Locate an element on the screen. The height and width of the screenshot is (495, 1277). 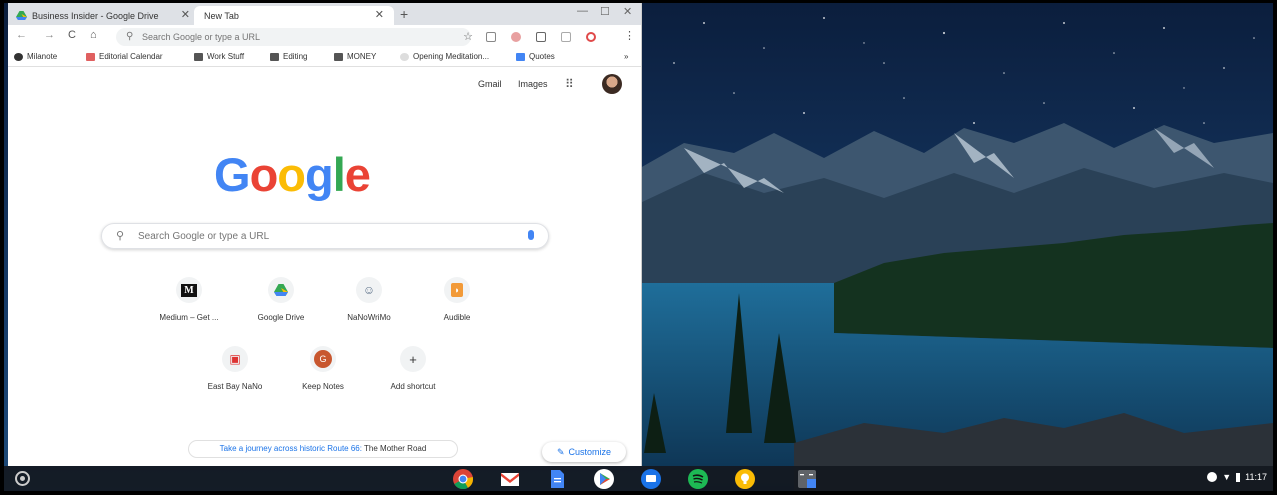
new-tab-button: + is located at coordinates (404, 14).